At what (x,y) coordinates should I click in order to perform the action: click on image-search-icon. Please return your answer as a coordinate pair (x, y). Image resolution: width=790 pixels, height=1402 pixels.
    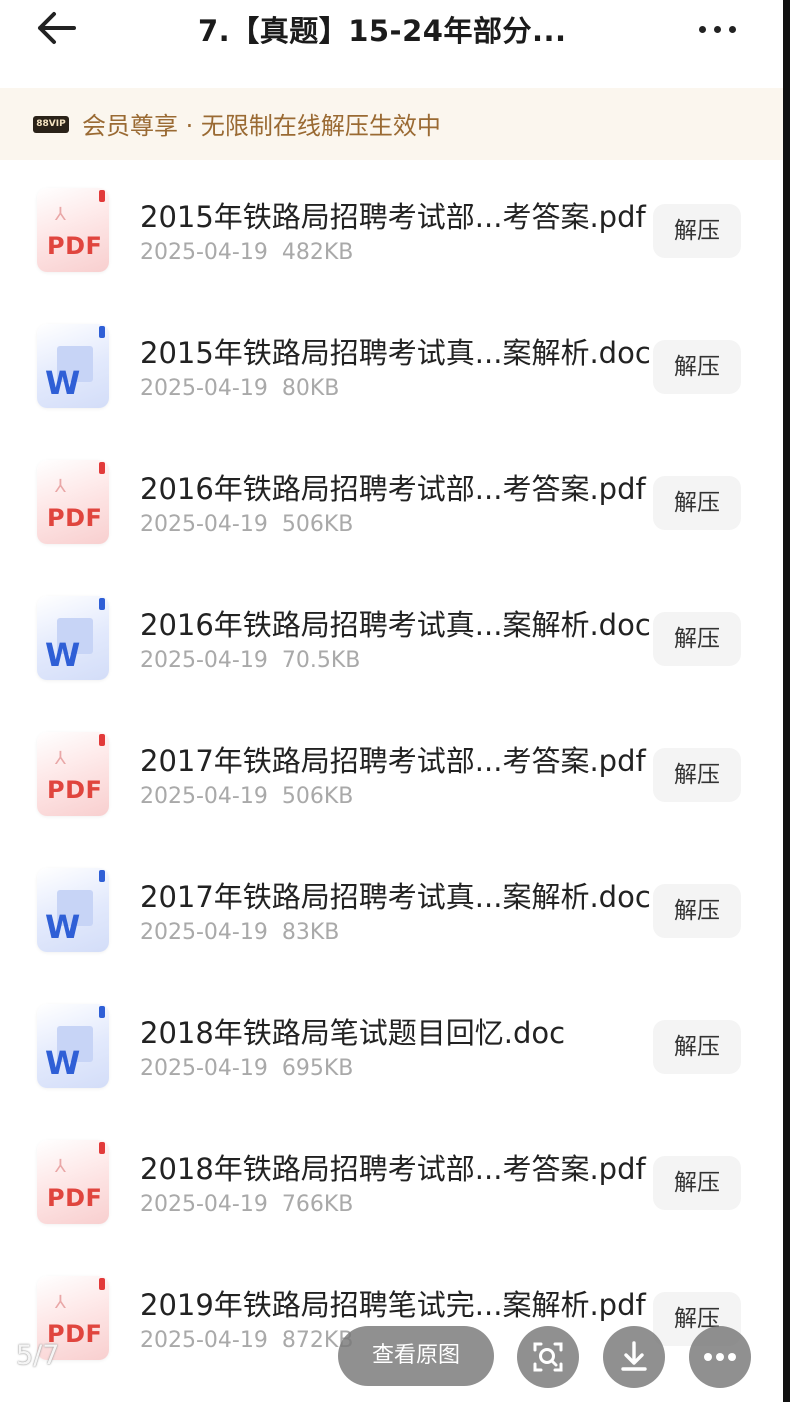
    Looking at the image, I should click on (548, 1357).